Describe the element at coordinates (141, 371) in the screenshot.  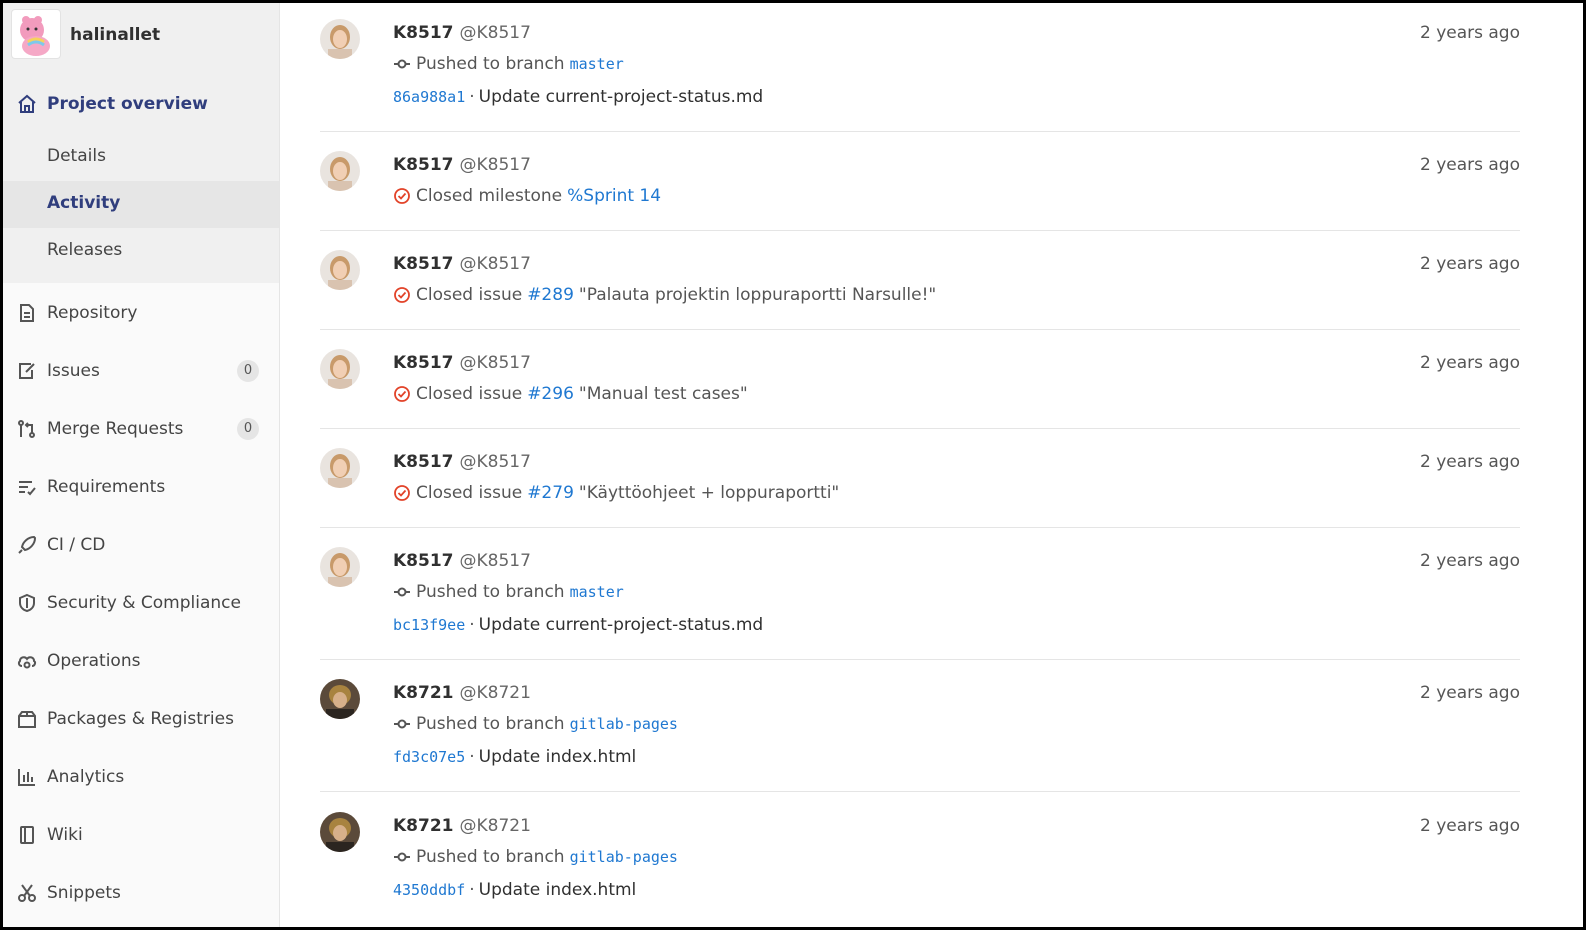
I see `sidebar-item-issues: Issues 0` at that location.